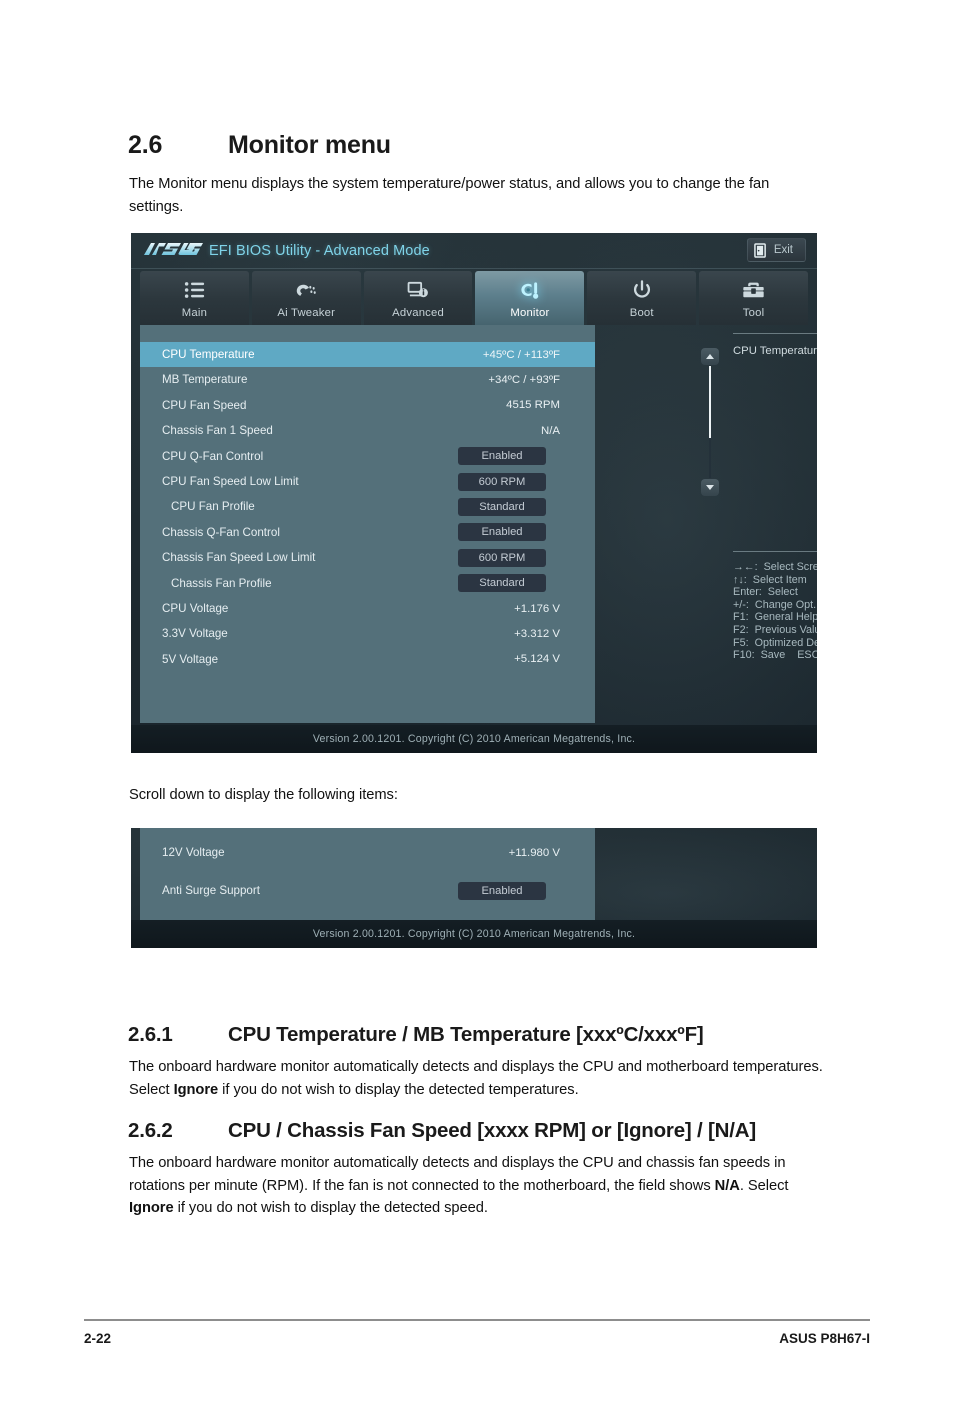  What do you see at coordinates (753, 290) in the screenshot?
I see `toolbox-icon` at bounding box center [753, 290].